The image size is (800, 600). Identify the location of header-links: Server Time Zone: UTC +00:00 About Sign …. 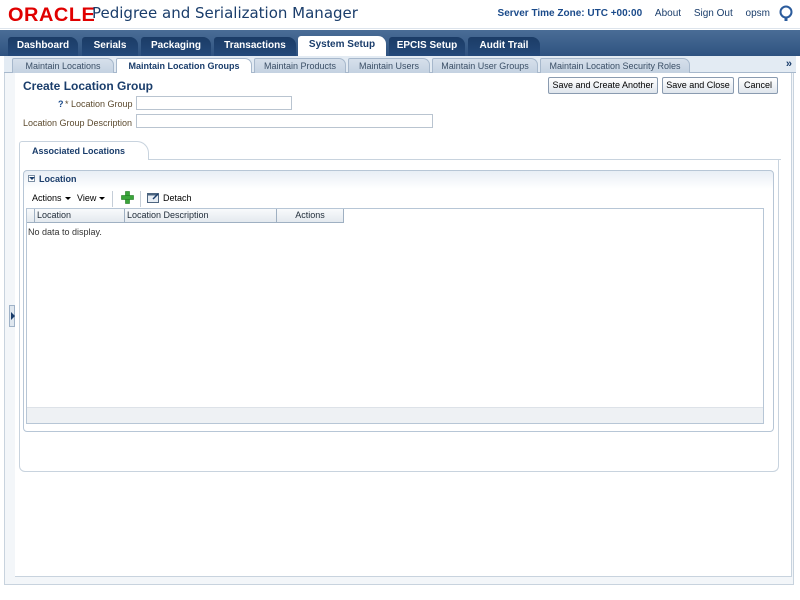
(634, 13).